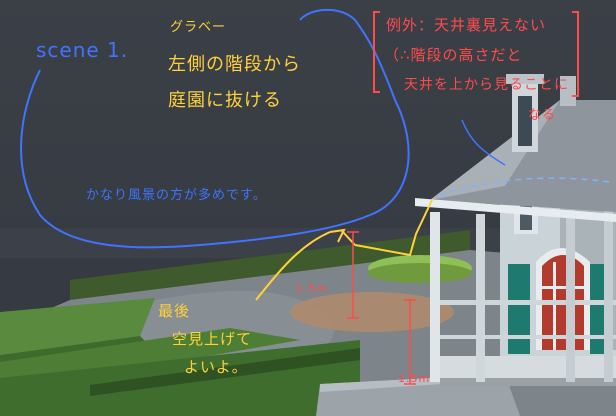  Describe the element at coordinates (523, 302) in the screenshot. I see `gazebo-railing` at that location.